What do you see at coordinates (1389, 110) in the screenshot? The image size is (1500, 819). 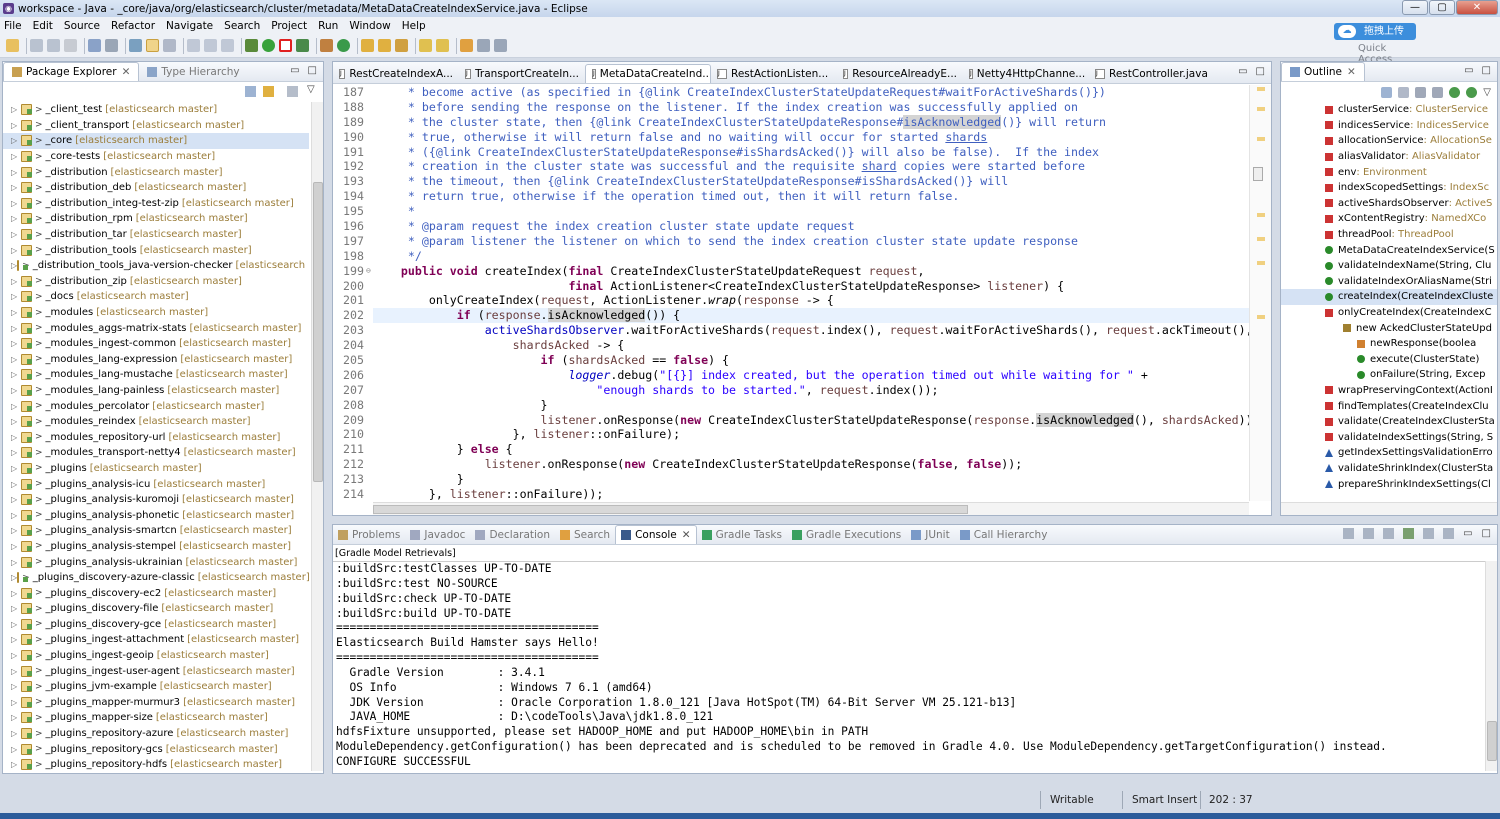 I see `outline-item: clusterService : ClusterService` at bounding box center [1389, 110].